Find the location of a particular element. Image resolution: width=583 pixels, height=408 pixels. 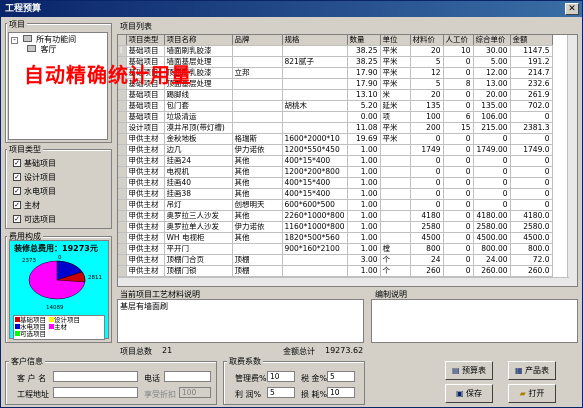

table-row: 甲供主材 挂画24 其他 400*15*400 1.00 0 0 0 0 is located at coordinates (335, 161).